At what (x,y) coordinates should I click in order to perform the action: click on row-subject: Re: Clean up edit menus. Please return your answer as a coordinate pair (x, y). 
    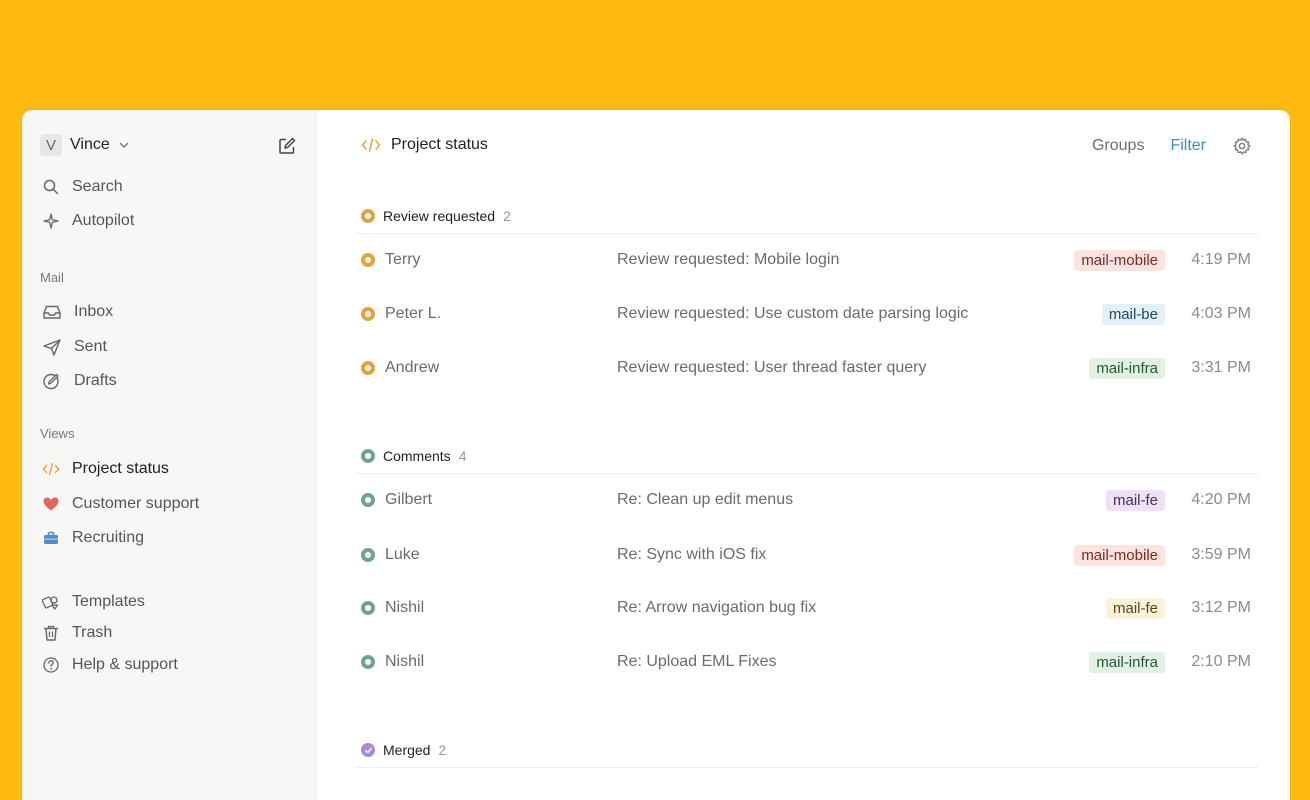
    Looking at the image, I should click on (705, 499).